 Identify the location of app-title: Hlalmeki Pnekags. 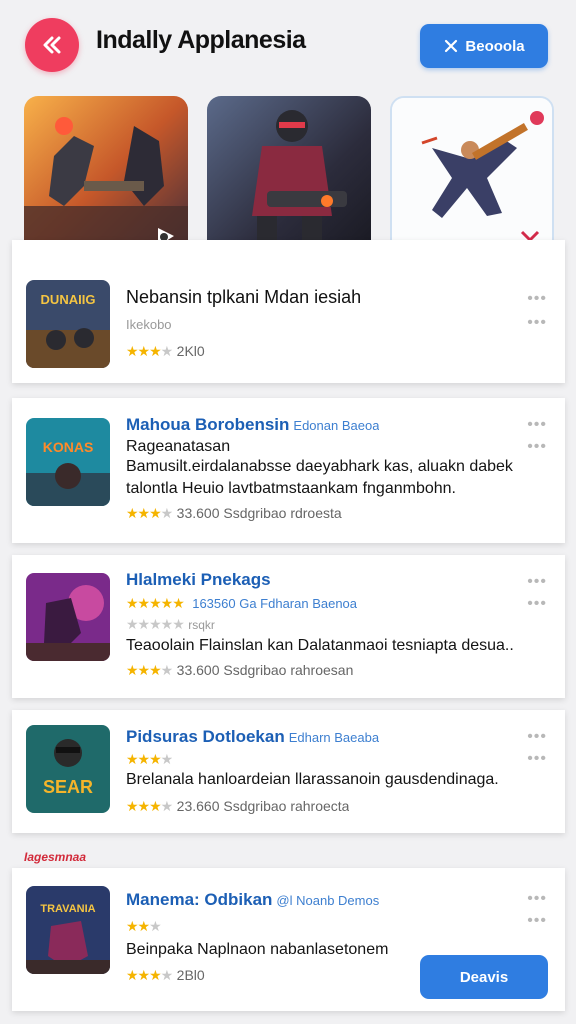
(198, 580).